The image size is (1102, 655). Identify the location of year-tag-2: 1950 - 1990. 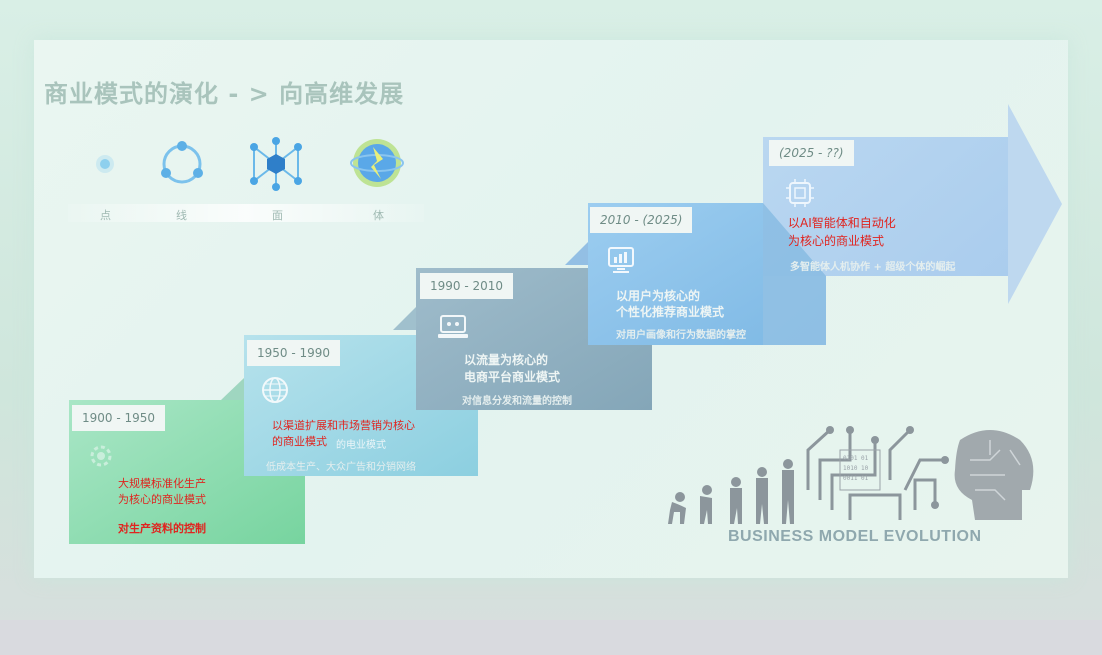
(294, 353).